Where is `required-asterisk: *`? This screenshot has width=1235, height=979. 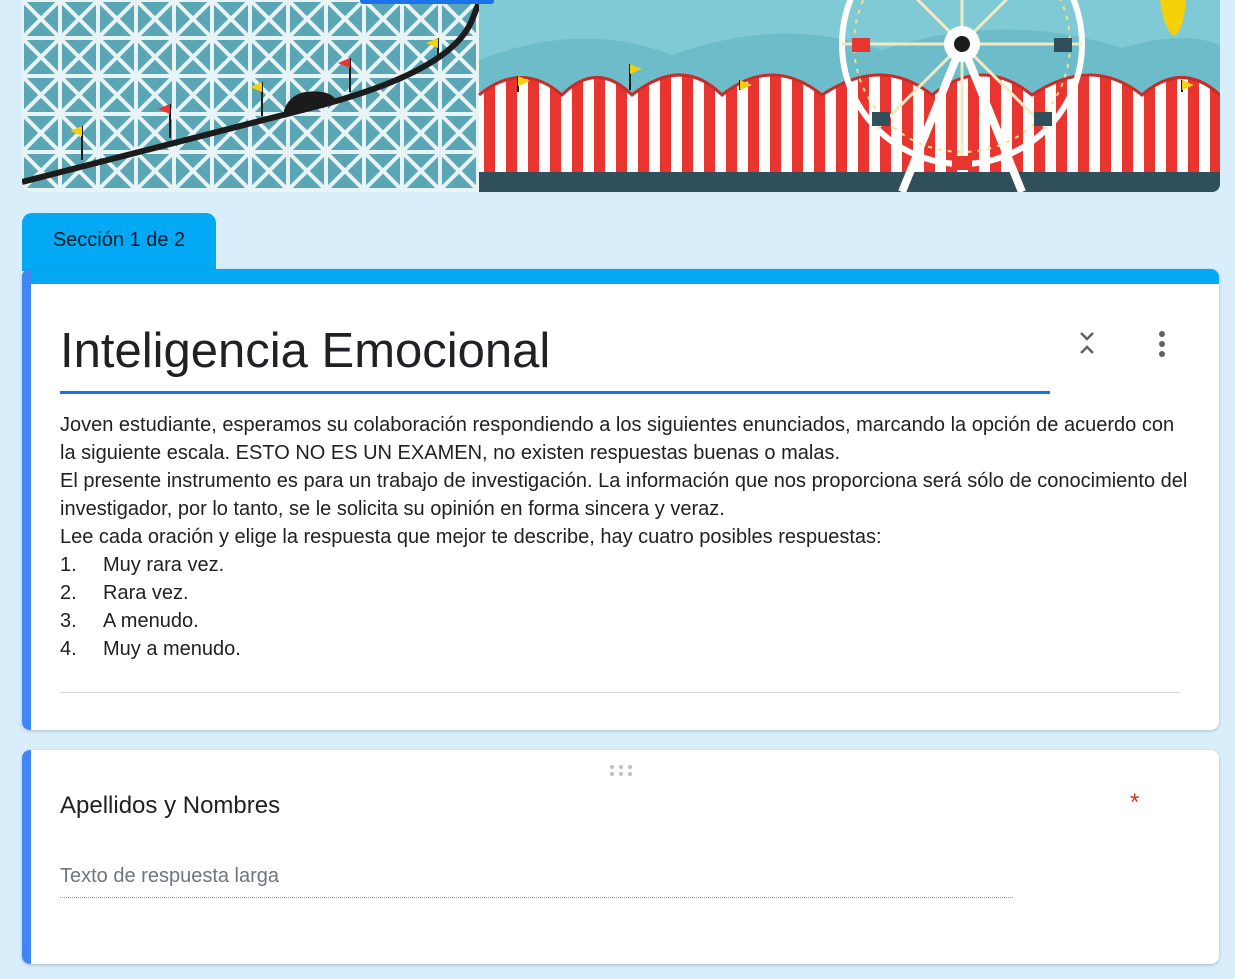
required-asterisk: * is located at coordinates (1135, 802).